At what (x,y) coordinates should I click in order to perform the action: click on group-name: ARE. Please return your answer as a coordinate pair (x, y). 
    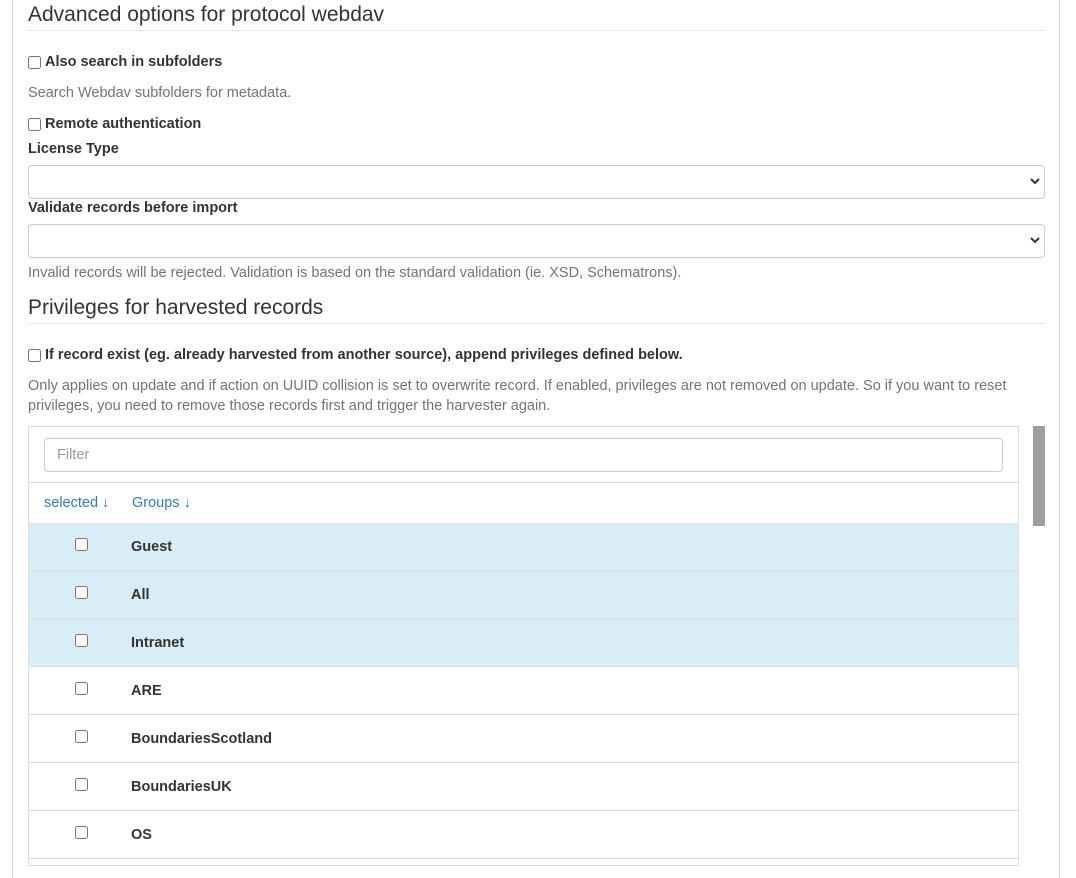
    Looking at the image, I should click on (146, 691).